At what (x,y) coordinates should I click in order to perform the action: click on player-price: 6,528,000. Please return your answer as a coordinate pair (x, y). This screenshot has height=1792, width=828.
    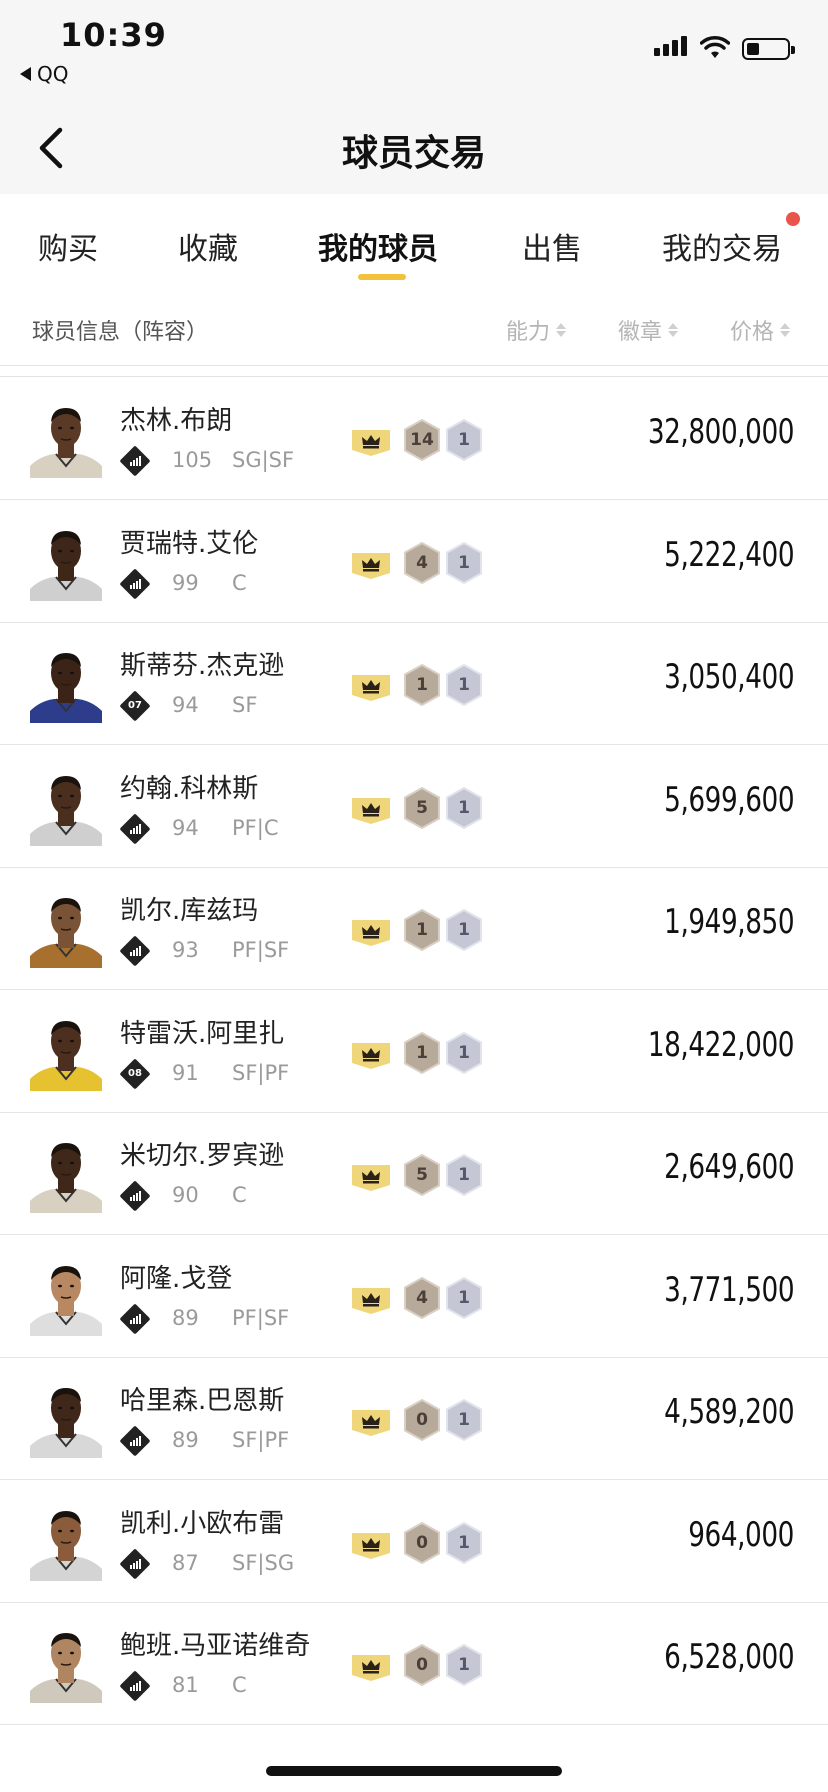
    Looking at the image, I should click on (729, 1657).